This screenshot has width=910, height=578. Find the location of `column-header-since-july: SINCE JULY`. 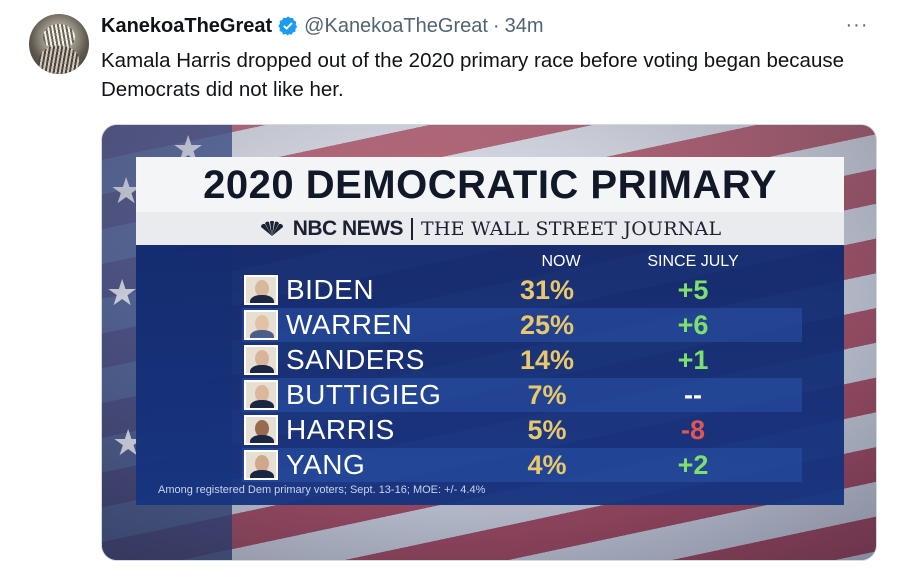

column-header-since-july: SINCE JULY is located at coordinates (693, 261).